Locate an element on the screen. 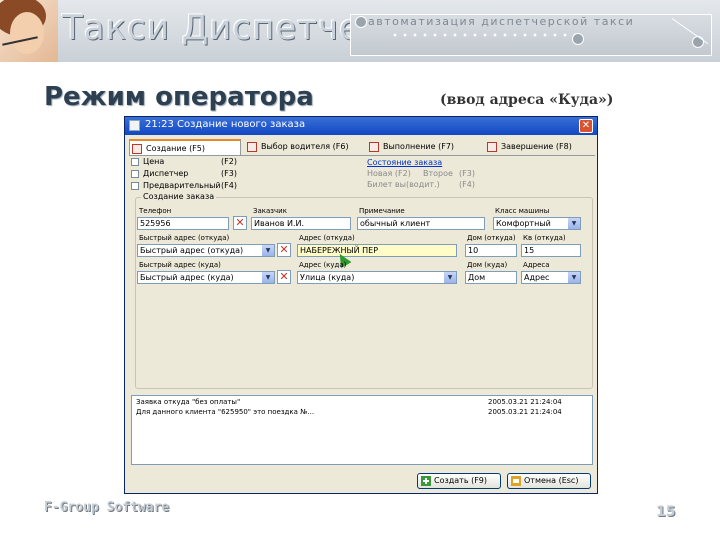 This screenshot has height=540, width=720. address-to-label: Адрес (куда) is located at coordinates (323, 265).